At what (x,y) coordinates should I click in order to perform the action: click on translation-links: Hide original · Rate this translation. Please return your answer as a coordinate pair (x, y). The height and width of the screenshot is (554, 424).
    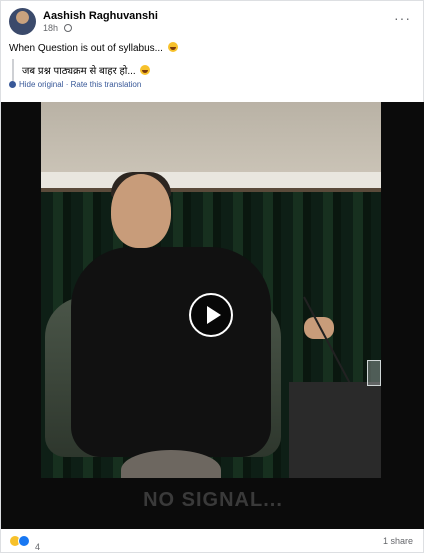
    Looking at the image, I should click on (75, 84).